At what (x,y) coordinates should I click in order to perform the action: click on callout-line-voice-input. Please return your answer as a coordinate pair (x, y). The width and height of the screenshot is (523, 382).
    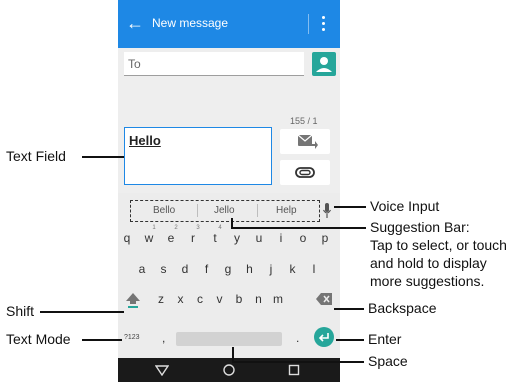
    Looking at the image, I should click on (350, 207).